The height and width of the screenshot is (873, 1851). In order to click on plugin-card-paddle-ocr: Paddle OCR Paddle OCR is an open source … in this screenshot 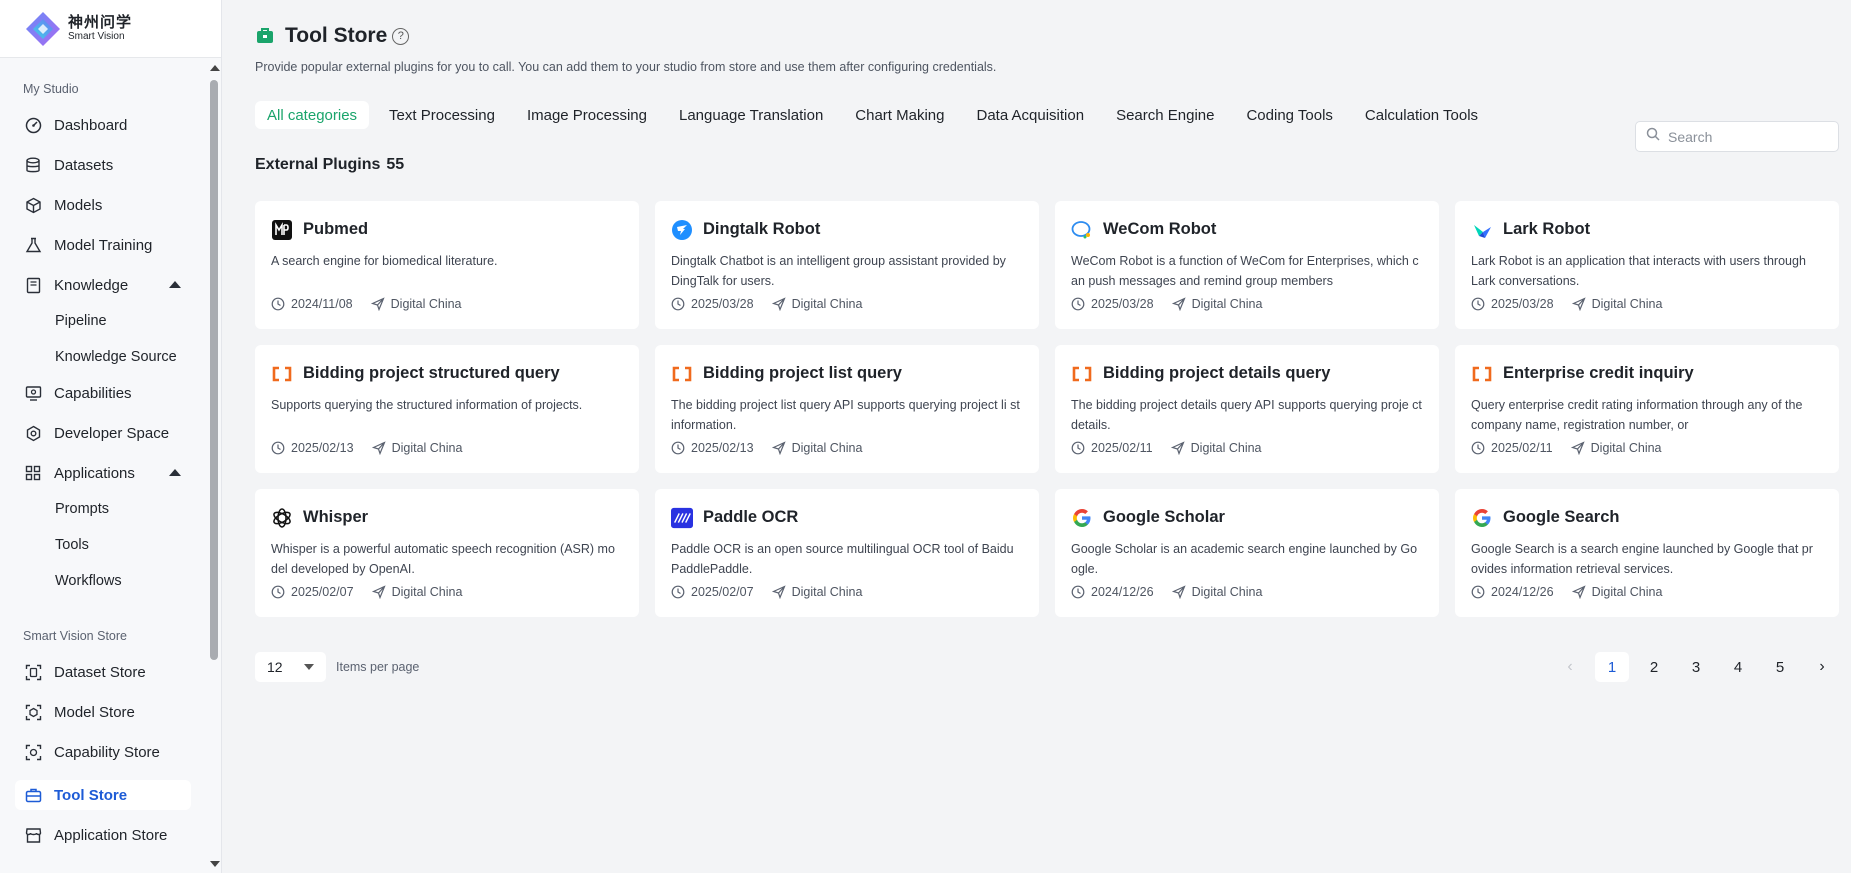, I will do `click(847, 553)`.